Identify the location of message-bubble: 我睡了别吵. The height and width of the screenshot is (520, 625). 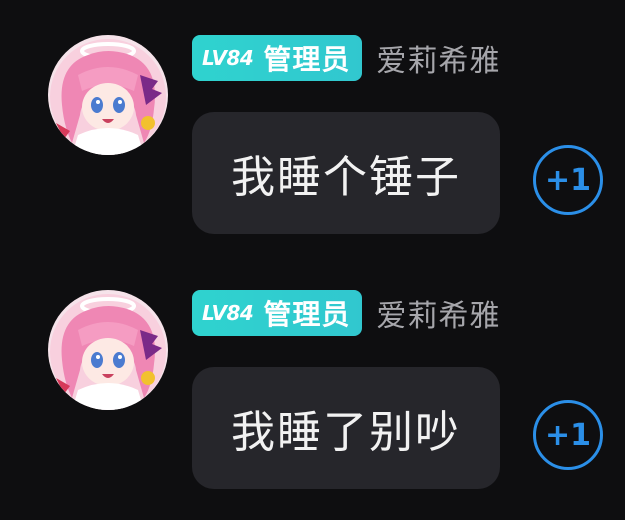
(346, 428).